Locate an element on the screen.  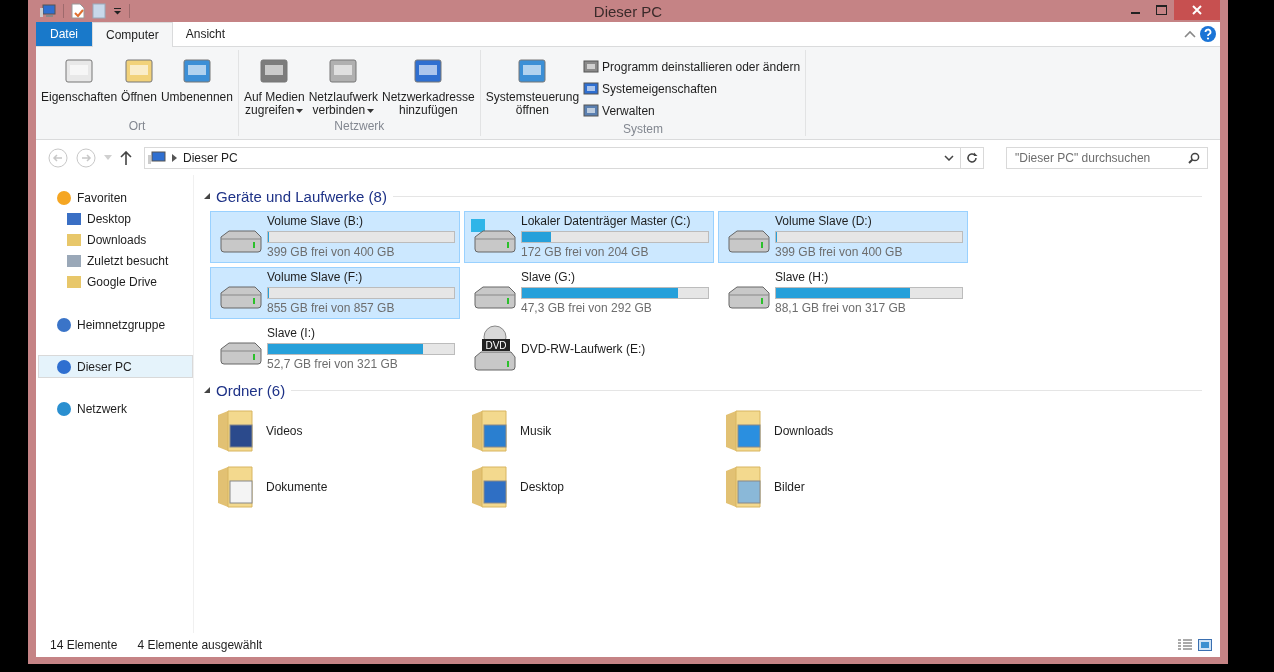
sidebar-item: Zuletzt besucht is located at coordinates (114, 260).